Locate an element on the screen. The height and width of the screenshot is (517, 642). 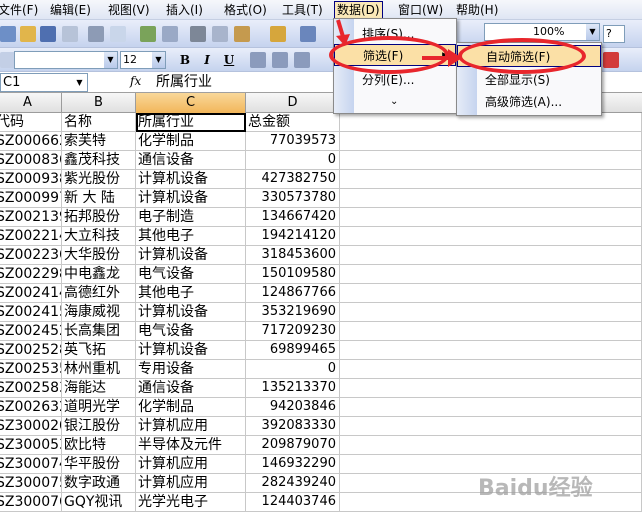
column-header-c: C is located at coordinates (191, 103).